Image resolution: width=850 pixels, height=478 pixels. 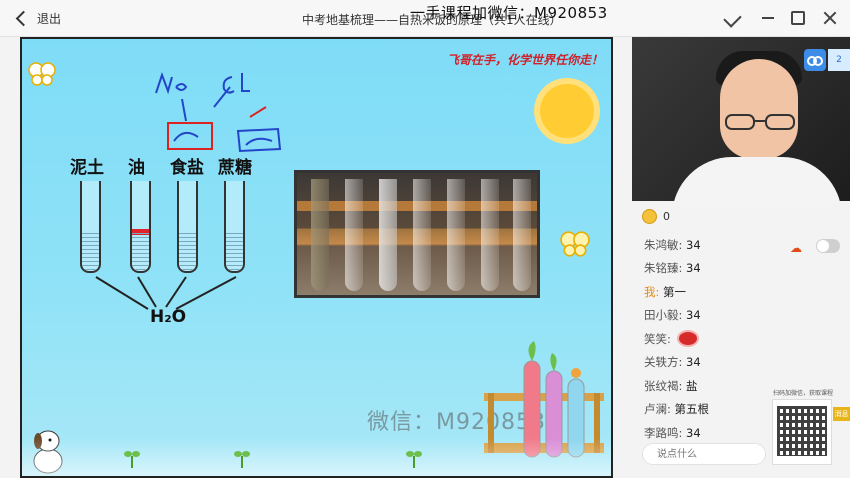 I want to click on chat-row: 朱鸿敏: 34, so click(x=672, y=244).